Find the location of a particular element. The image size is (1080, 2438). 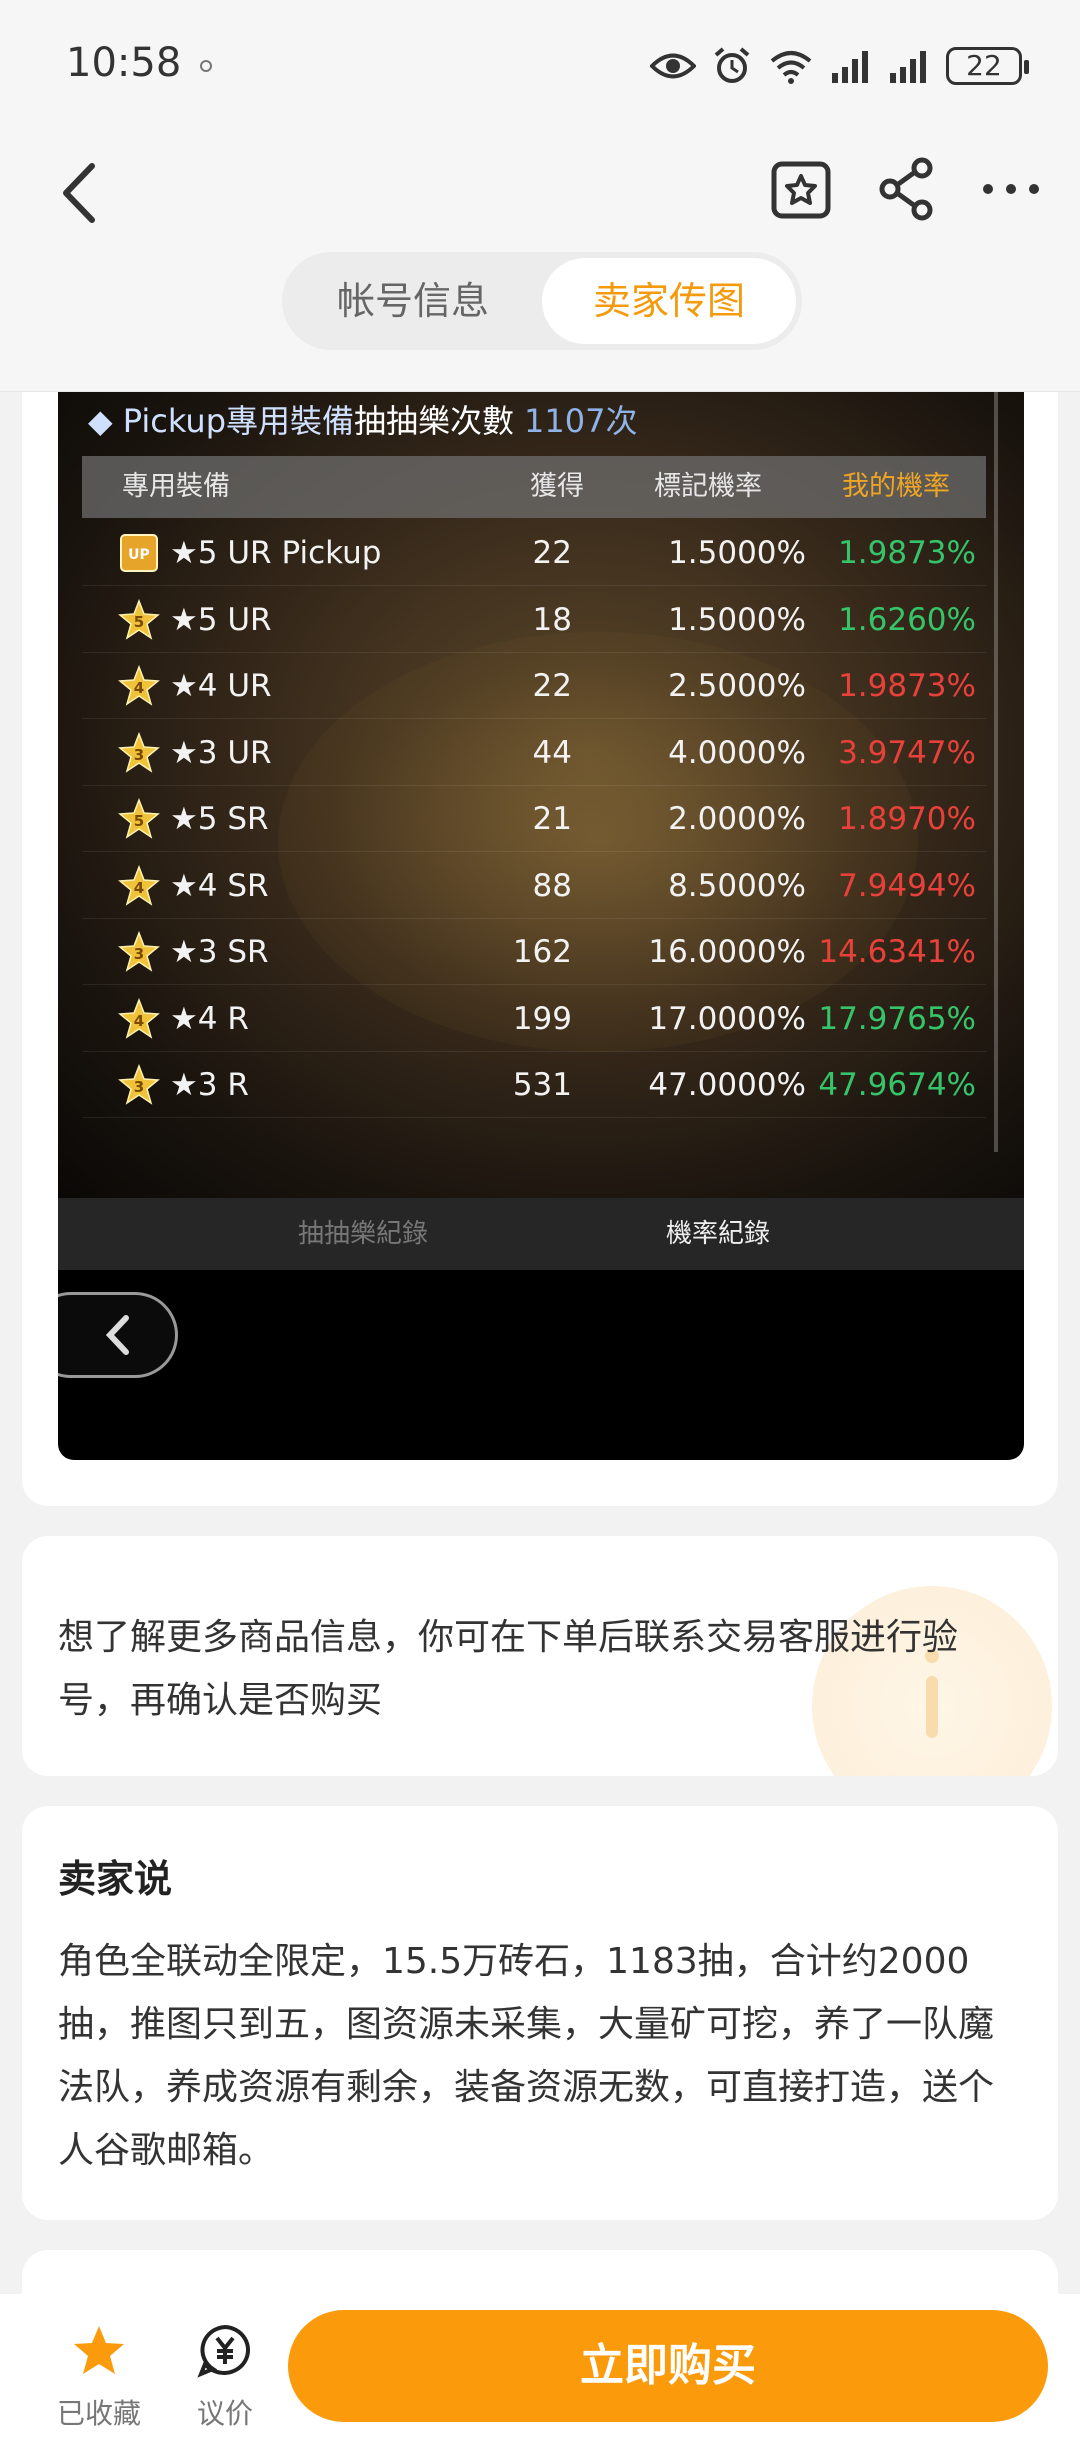

star-filled-icon is located at coordinates (99, 2350).